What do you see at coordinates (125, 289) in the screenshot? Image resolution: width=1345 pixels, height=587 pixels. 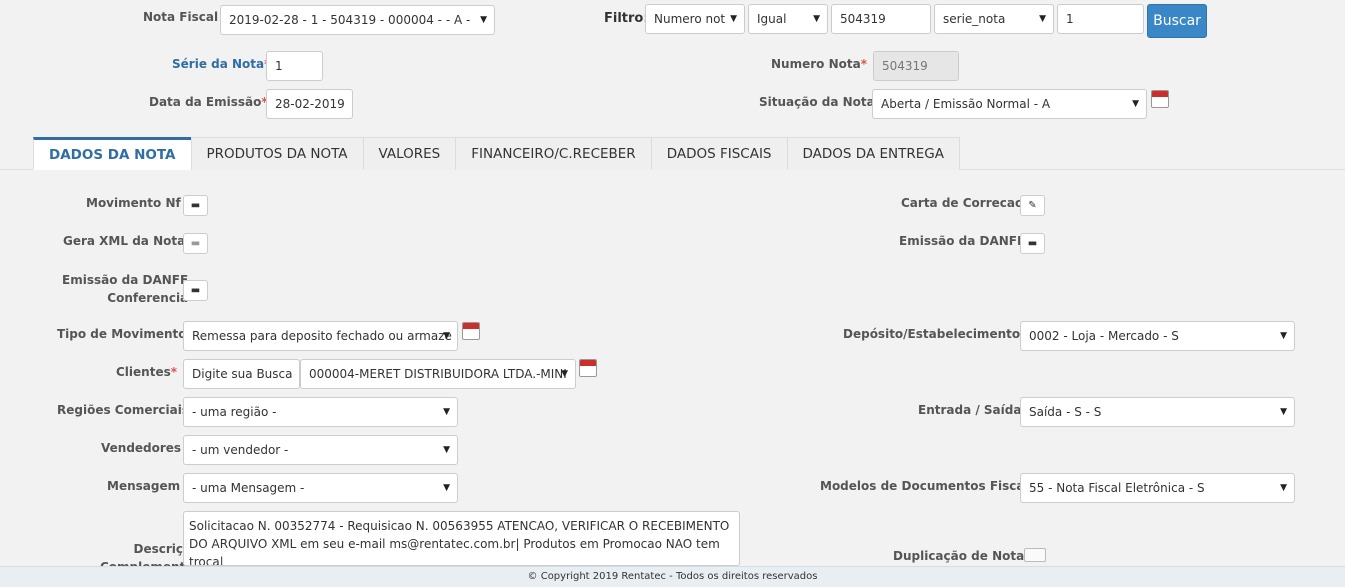 I see `emissao-danfe-conferencia-label: Emissão da DANFE Conferencia` at bounding box center [125, 289].